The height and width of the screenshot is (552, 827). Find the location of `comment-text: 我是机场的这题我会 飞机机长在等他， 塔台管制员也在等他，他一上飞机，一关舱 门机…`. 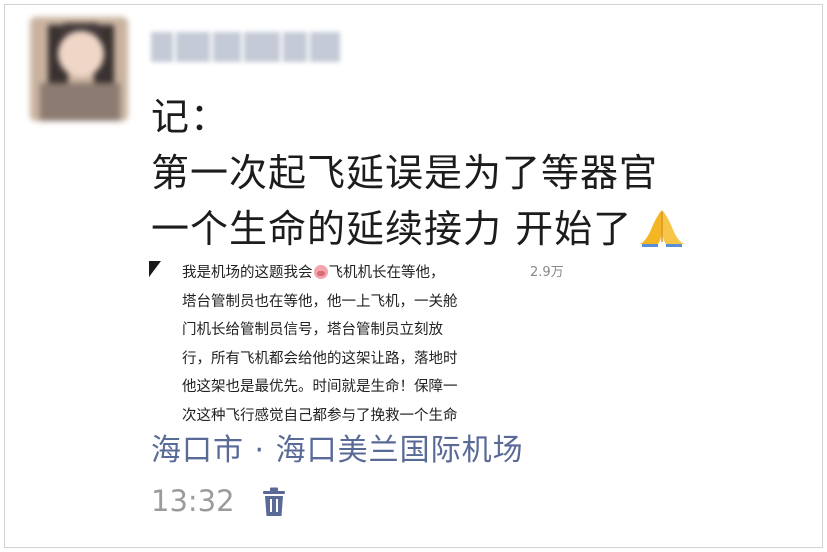

comment-text: 我是机场的这题我会 飞机机长在等他， 塔台管制员也在等他，他一上飞机，一关舱 门机… is located at coordinates (368, 344).